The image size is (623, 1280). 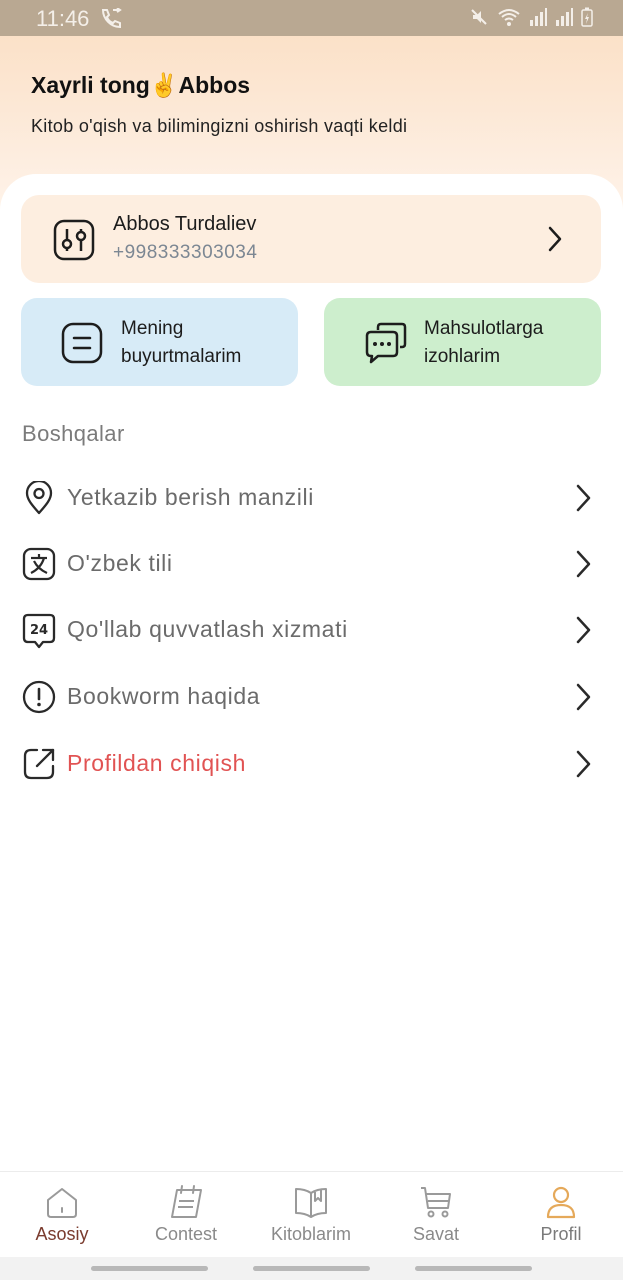 I want to click on mute-icon, so click(x=479, y=19).